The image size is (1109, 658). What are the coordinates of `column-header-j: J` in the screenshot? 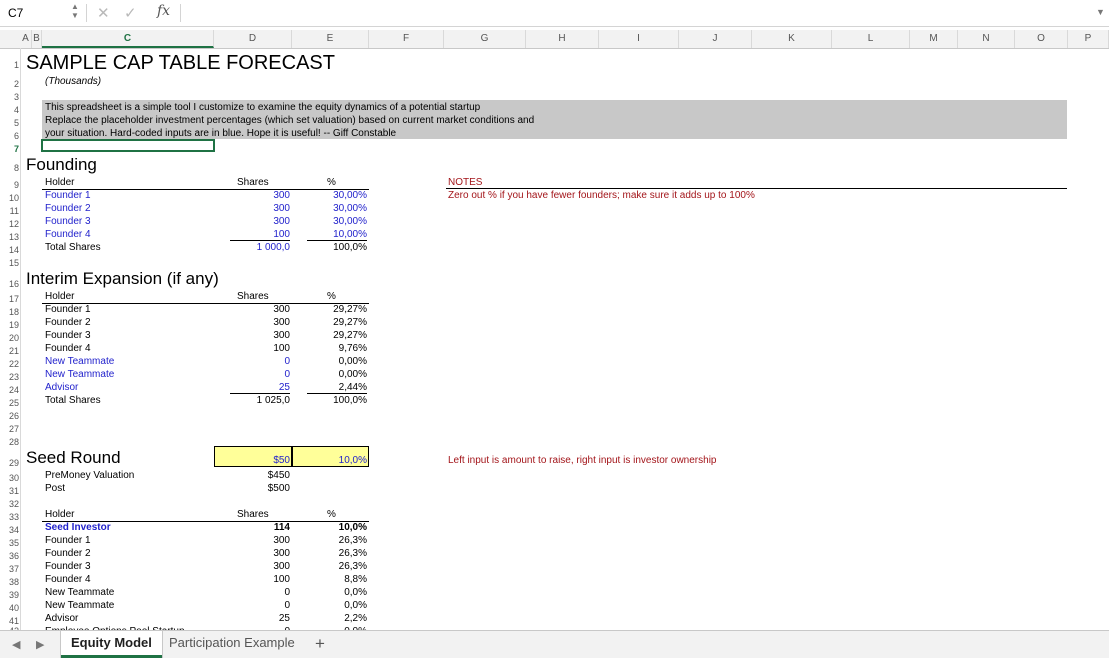 It's located at (715, 39).